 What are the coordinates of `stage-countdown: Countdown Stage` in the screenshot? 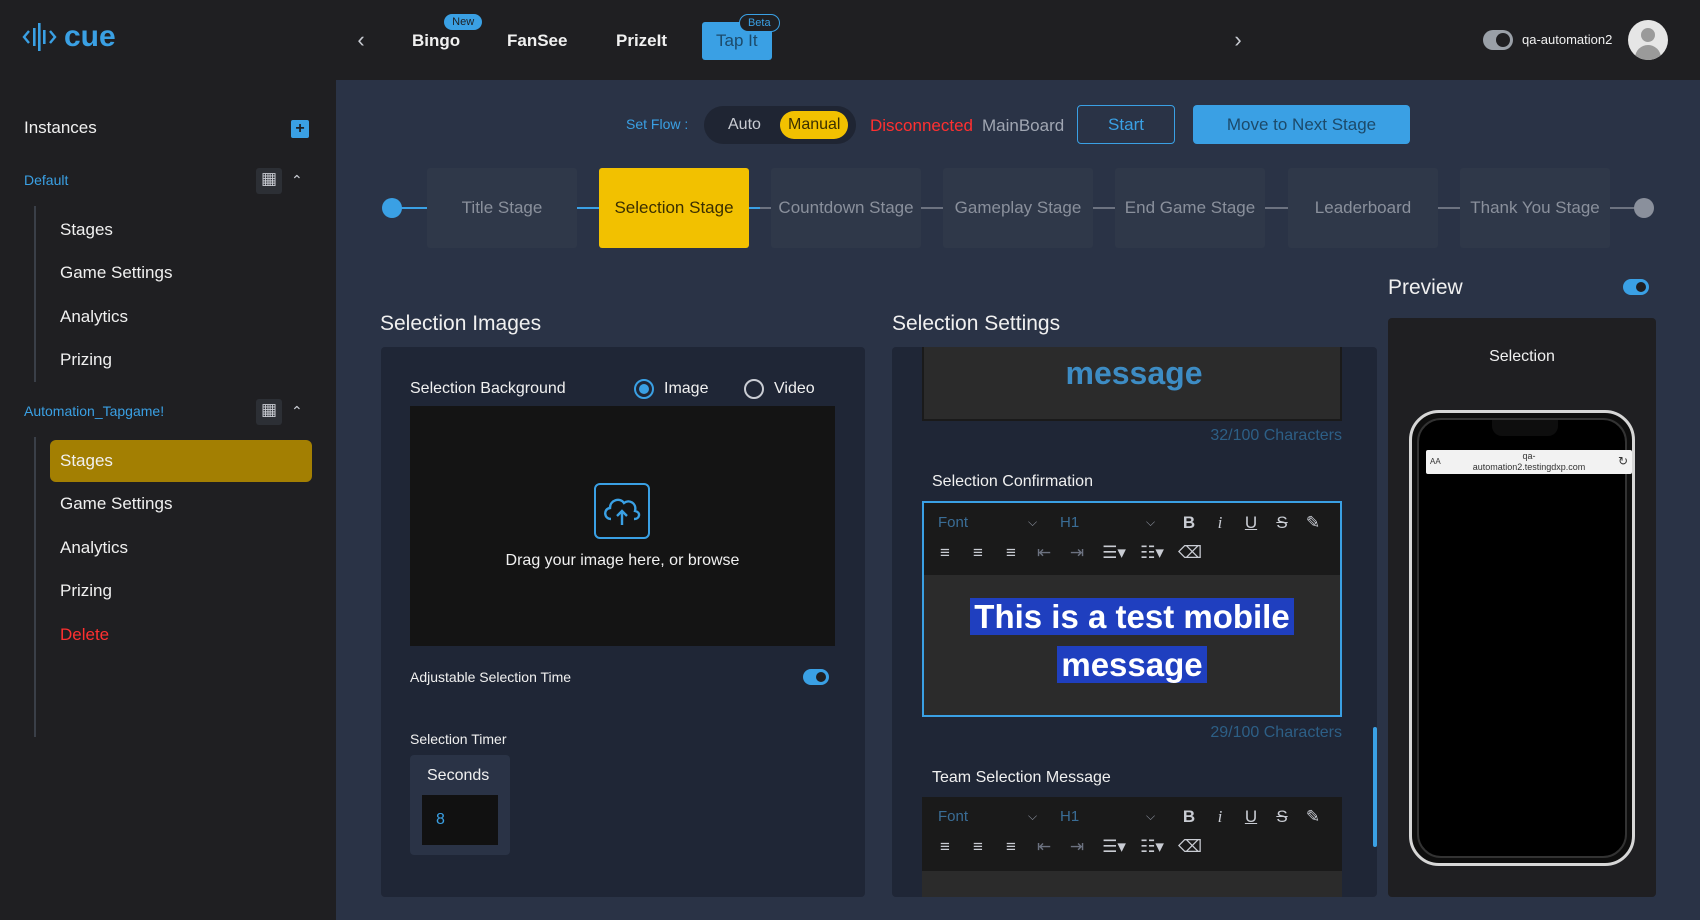 It's located at (846, 208).